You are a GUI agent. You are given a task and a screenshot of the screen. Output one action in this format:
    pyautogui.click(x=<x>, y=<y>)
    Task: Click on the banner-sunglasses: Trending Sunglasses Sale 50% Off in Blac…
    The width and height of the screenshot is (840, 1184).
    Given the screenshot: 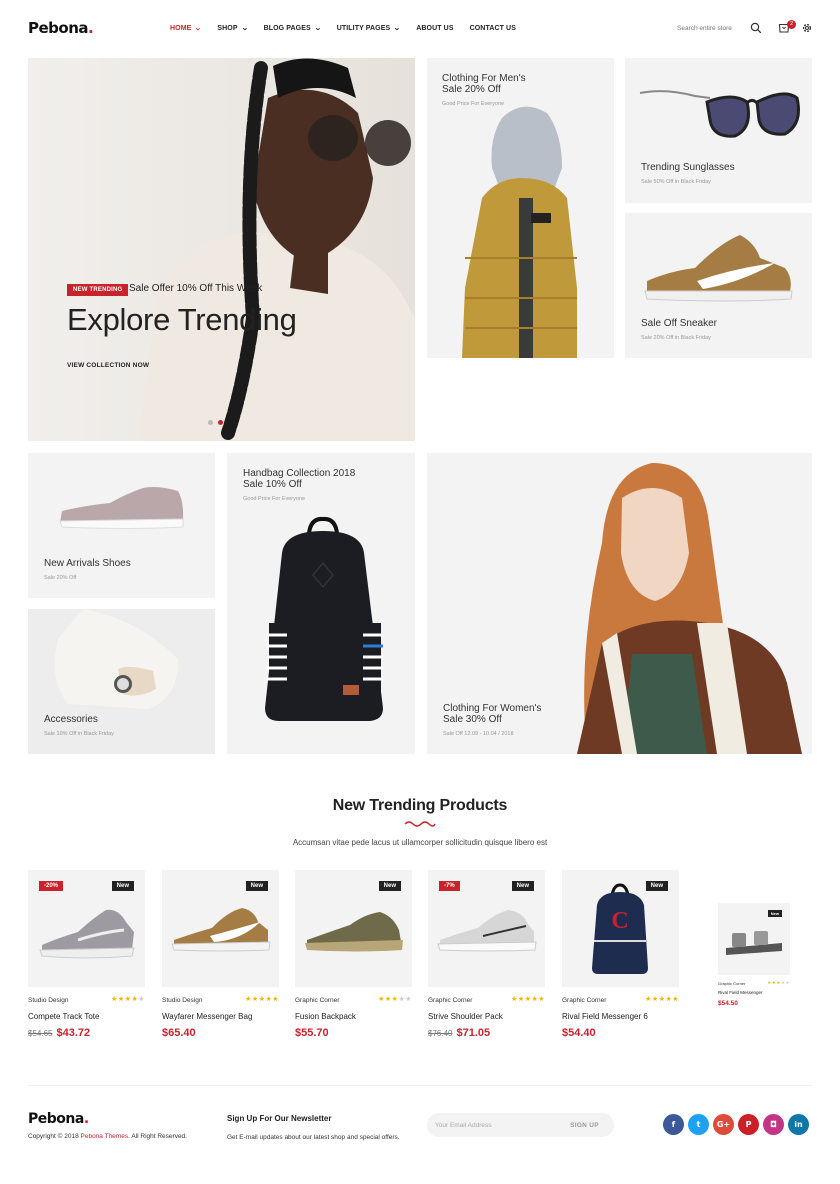 What is the action you would take?
    pyautogui.click(x=718, y=130)
    